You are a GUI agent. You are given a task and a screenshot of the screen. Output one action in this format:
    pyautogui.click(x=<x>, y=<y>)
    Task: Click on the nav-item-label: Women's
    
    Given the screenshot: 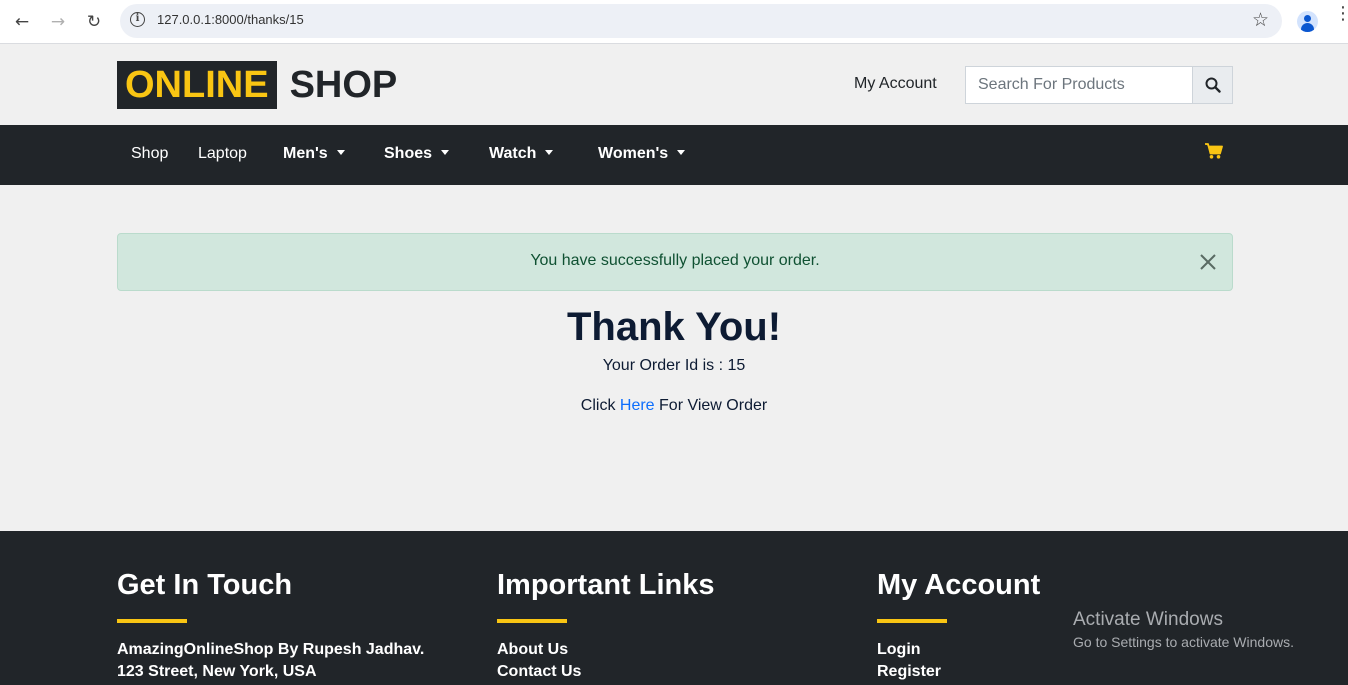 What is the action you would take?
    pyautogui.click(x=633, y=153)
    